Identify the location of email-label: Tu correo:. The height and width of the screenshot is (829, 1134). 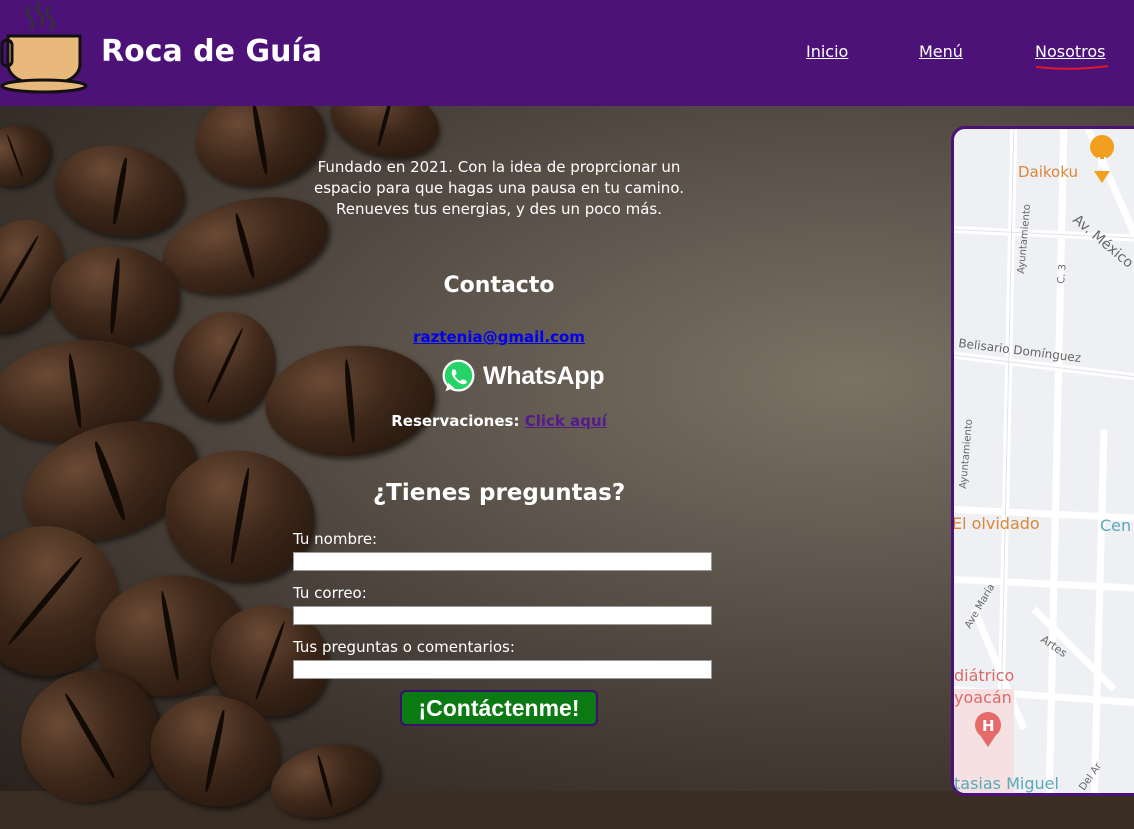
(330, 593).